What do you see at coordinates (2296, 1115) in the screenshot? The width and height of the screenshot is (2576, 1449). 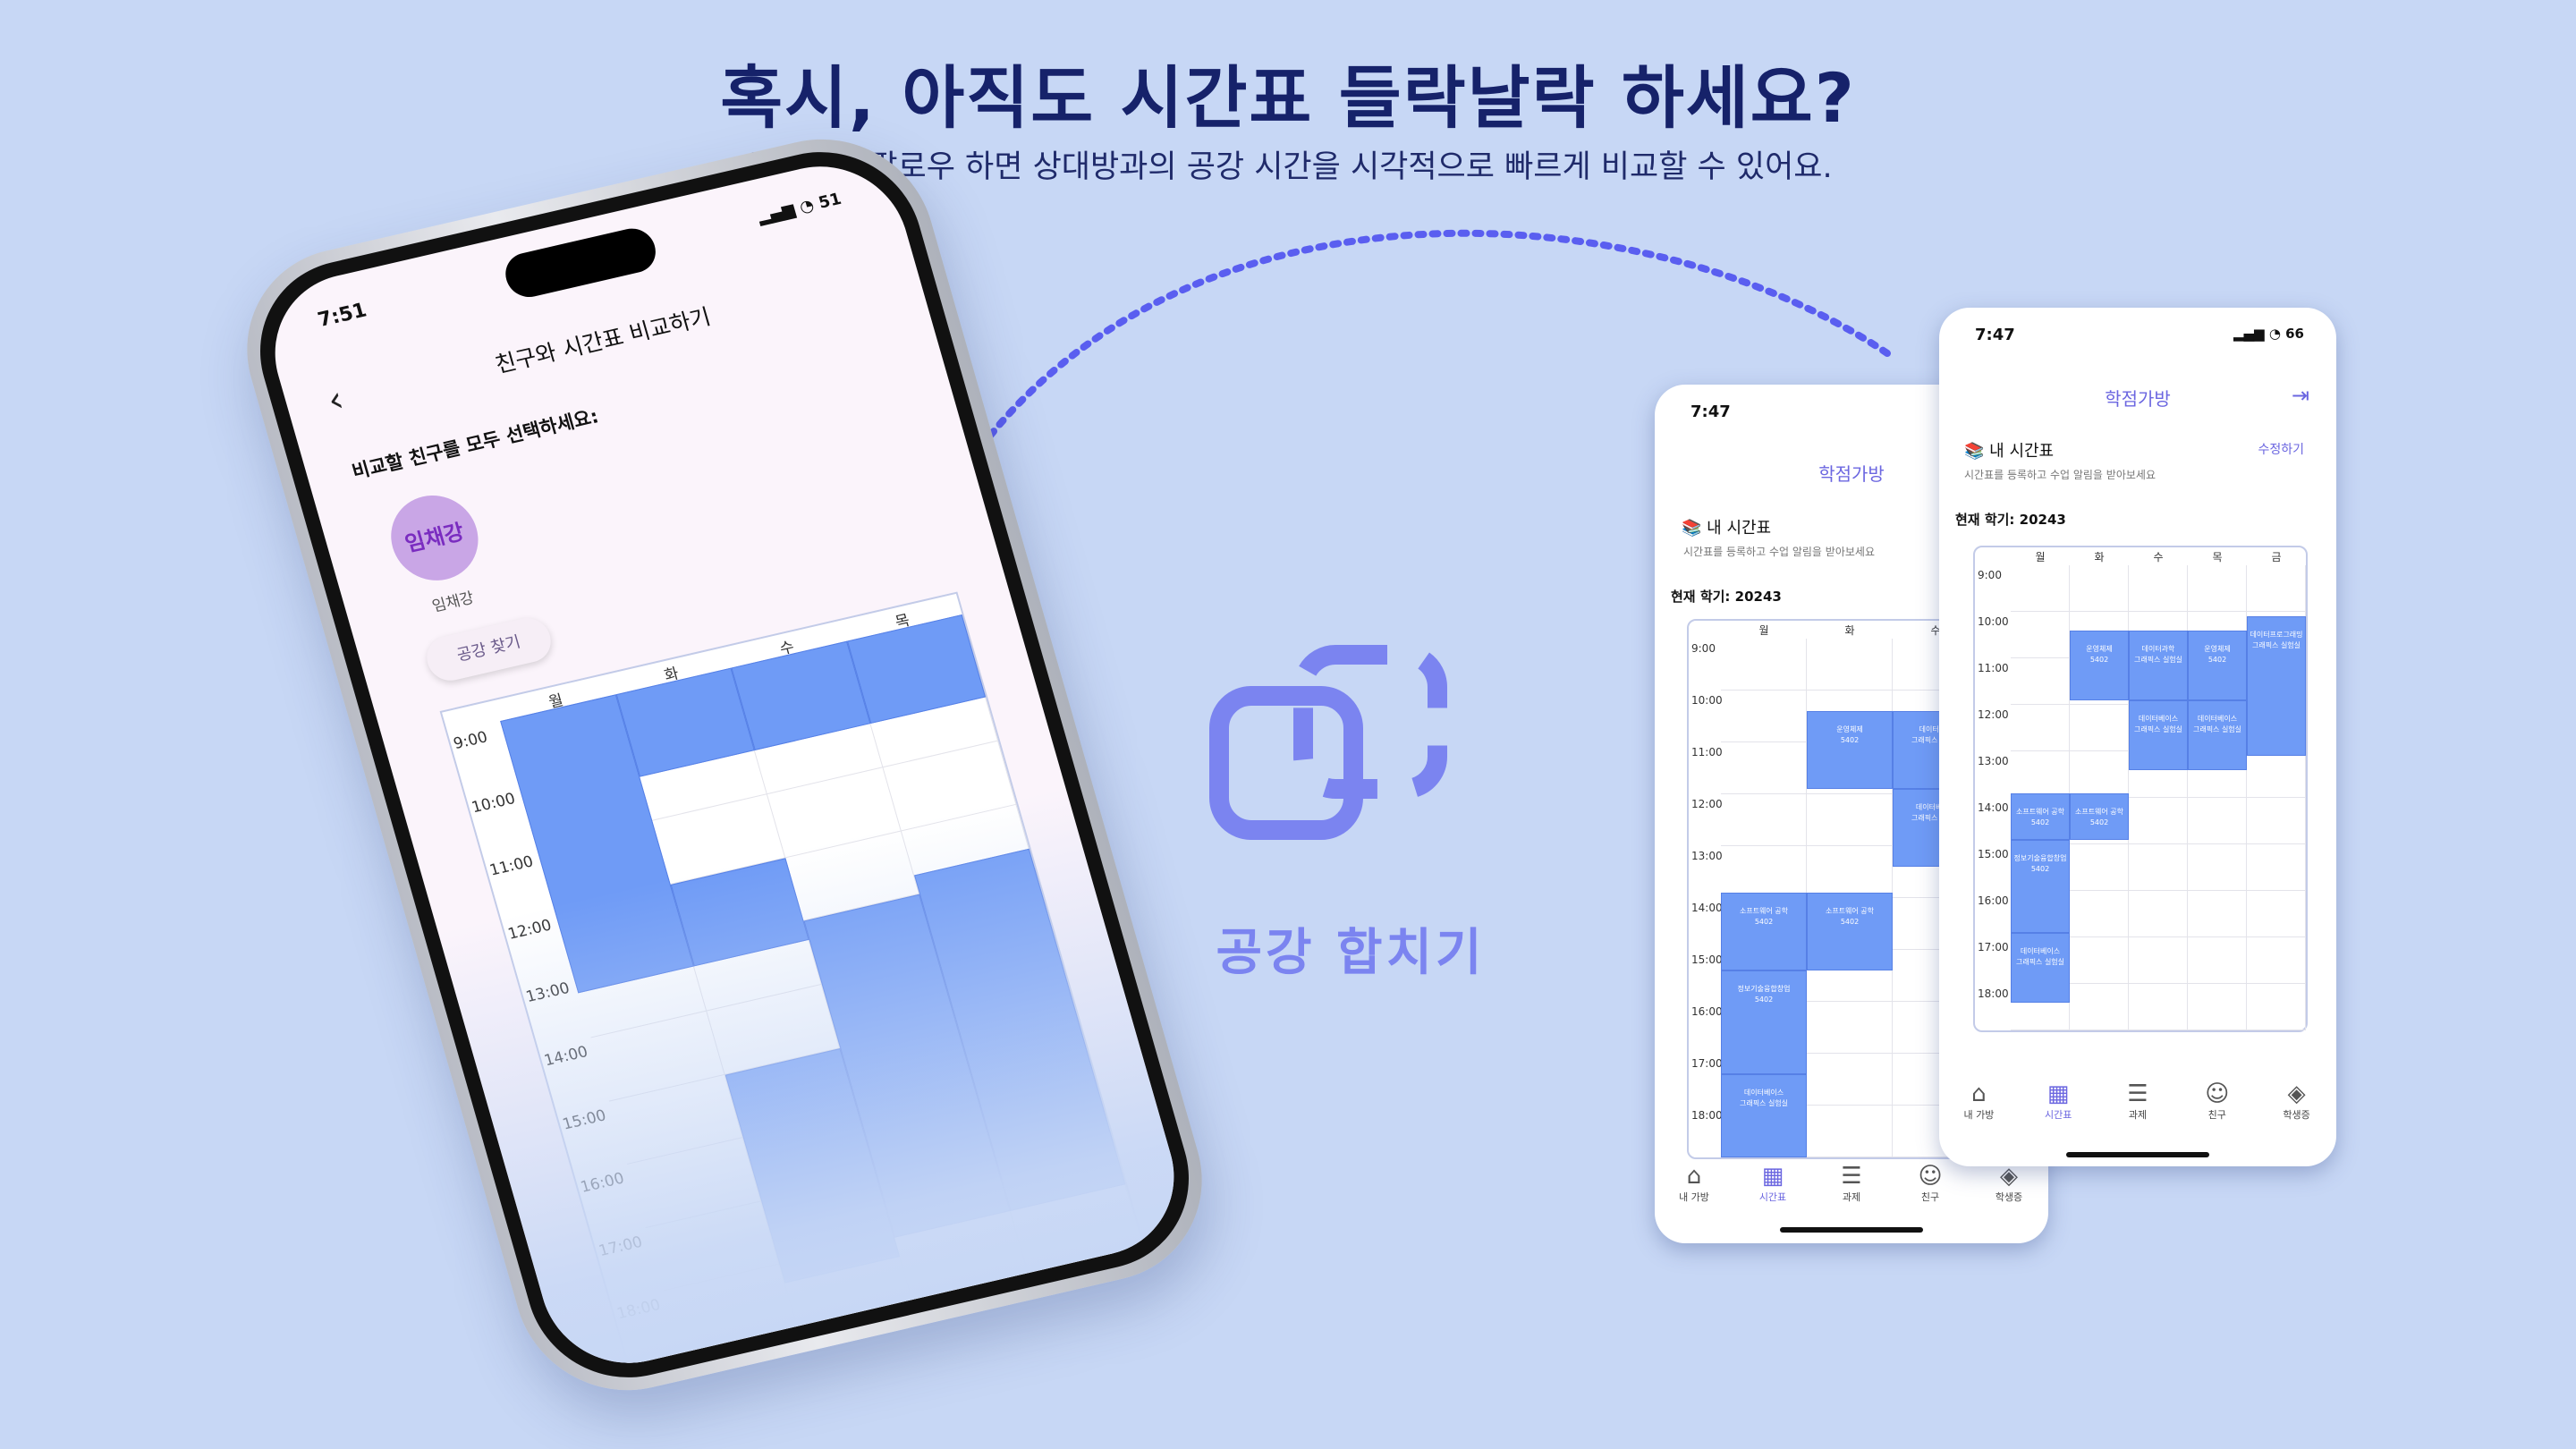 I see `nav-label: 학생증` at bounding box center [2296, 1115].